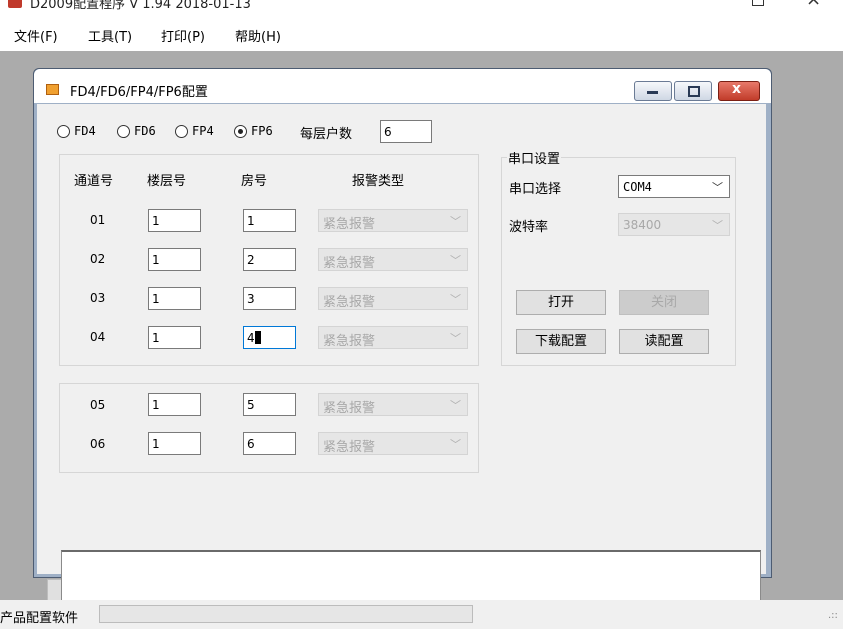  I want to click on channel-02: 02, so click(98, 259).